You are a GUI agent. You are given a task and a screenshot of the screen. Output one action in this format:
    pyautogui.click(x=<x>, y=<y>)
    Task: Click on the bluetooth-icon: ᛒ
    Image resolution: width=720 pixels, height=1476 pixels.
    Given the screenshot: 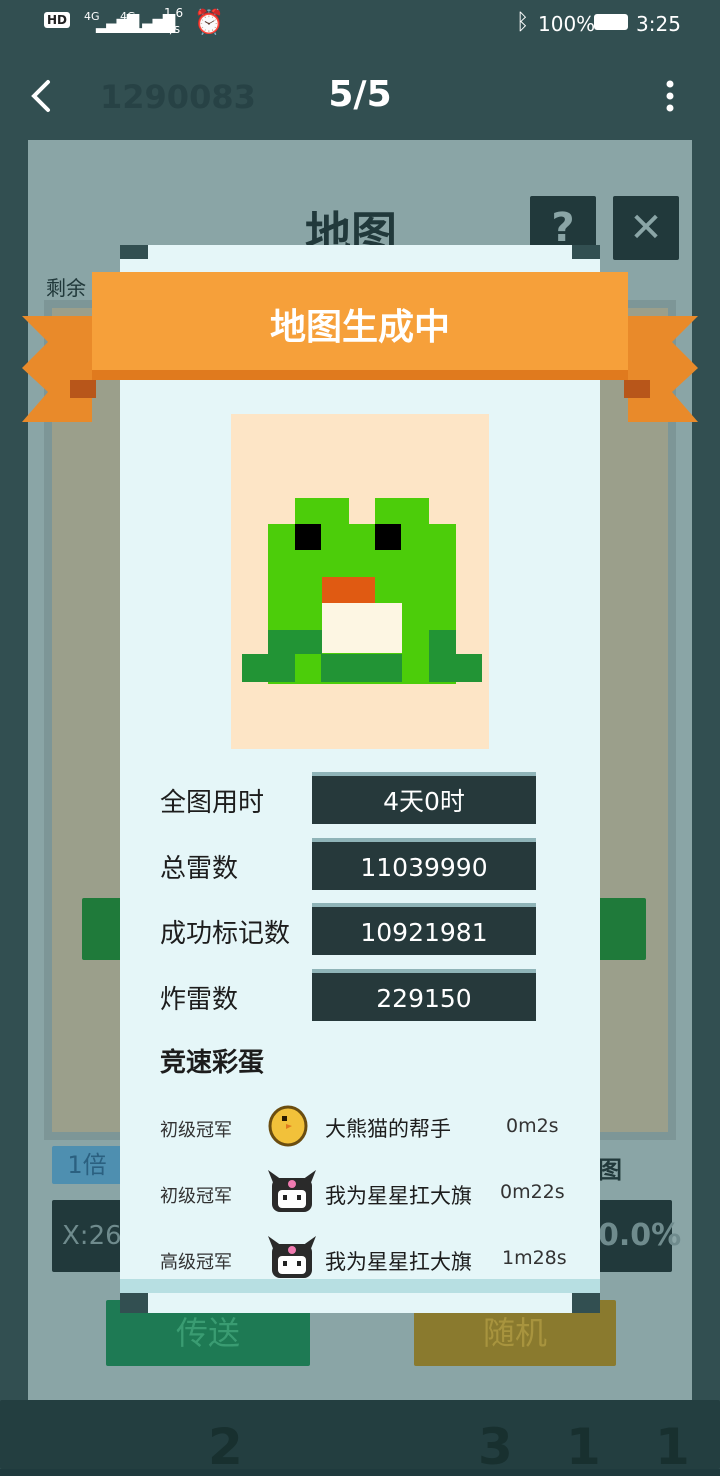 What is the action you would take?
    pyautogui.click(x=523, y=22)
    